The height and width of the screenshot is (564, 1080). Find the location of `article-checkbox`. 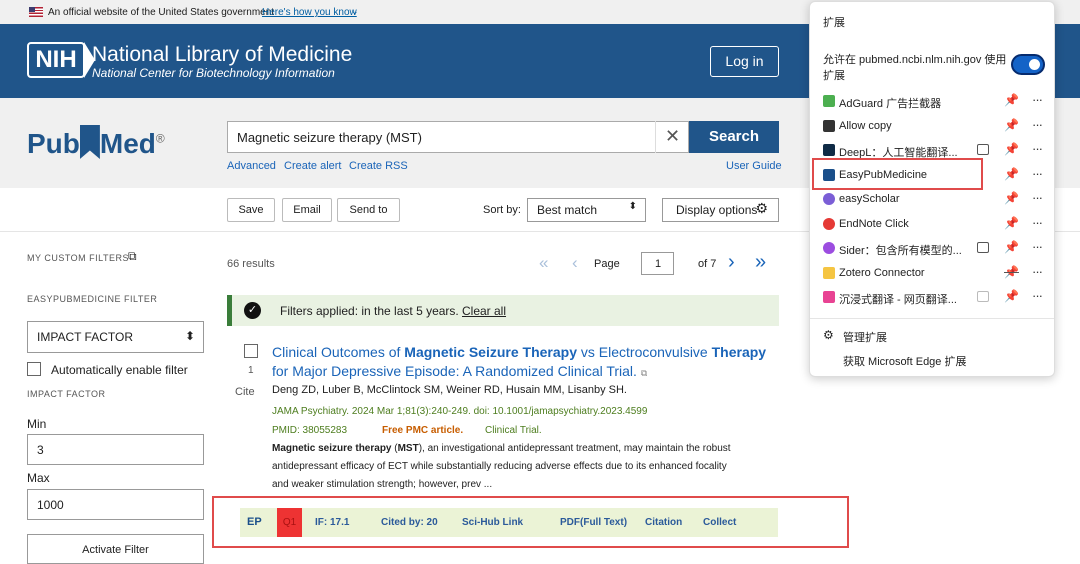

article-checkbox is located at coordinates (251, 351).